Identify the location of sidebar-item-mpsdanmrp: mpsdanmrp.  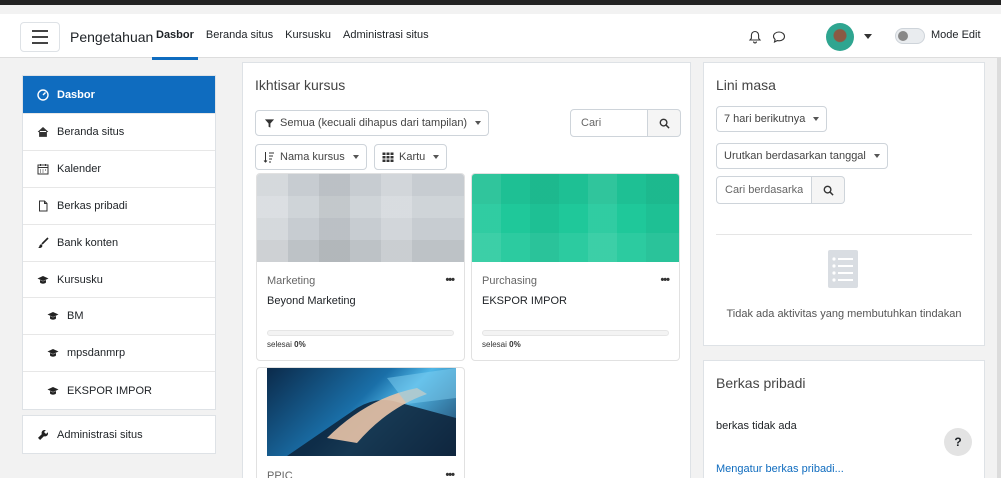
(119, 354).